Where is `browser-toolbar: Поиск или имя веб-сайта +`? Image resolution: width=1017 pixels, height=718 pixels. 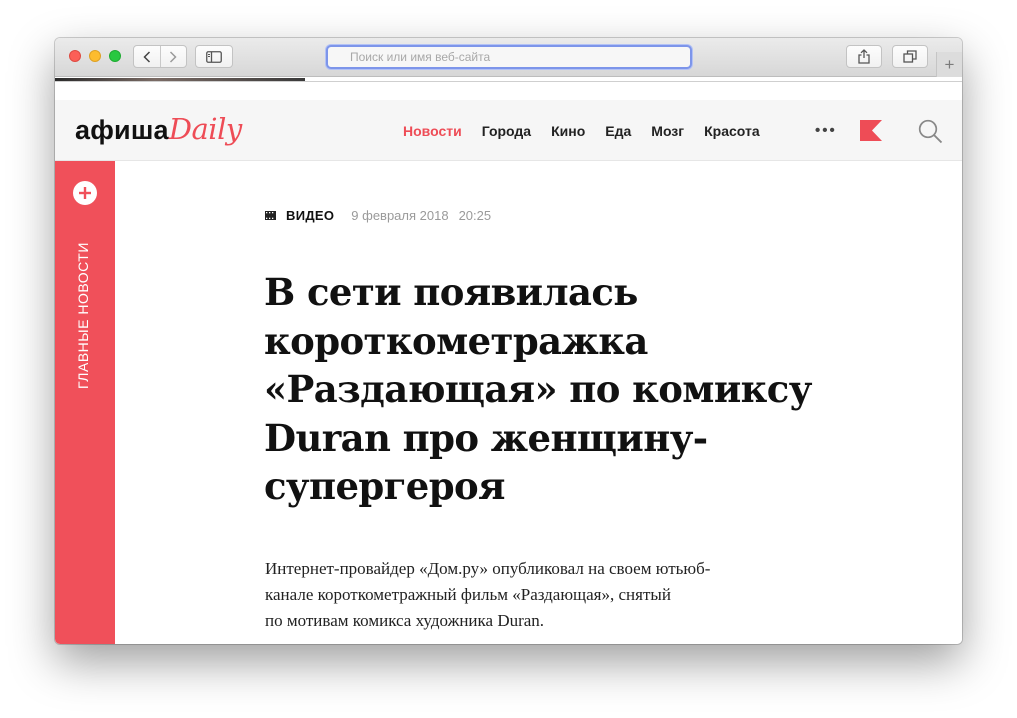
browser-toolbar: Поиск или имя веб-сайта + is located at coordinates (508, 57).